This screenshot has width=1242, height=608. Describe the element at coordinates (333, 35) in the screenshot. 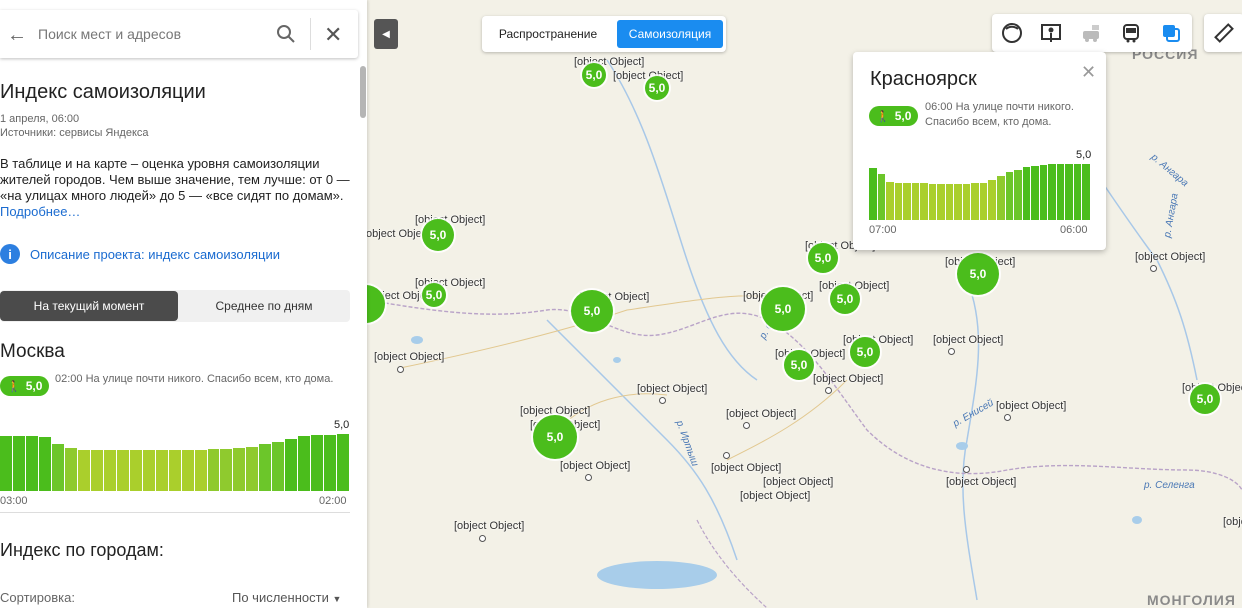

I see `close-icon: ✕` at that location.